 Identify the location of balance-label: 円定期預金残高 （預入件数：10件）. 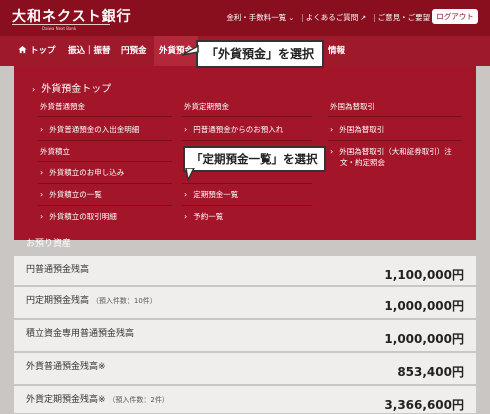
(91, 299).